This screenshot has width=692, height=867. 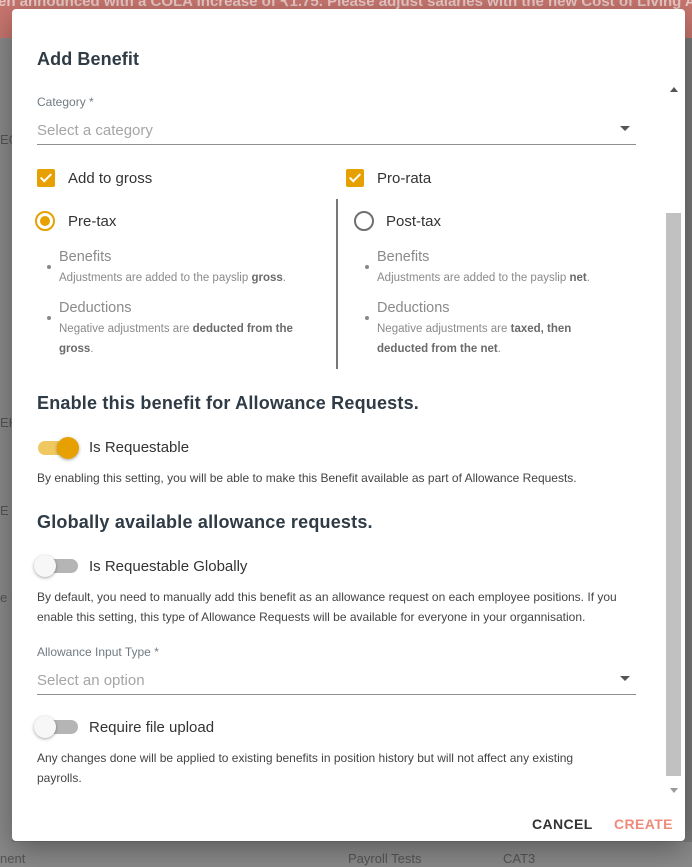 I want to click on column-divider, so click(x=337, y=284).